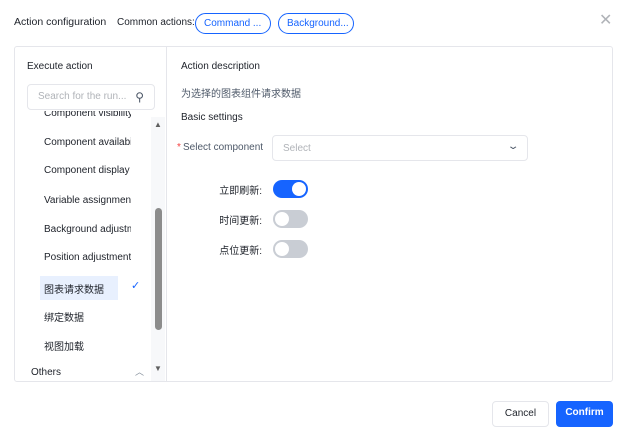 This screenshot has width=627, height=438. Describe the element at coordinates (290, 249) in the screenshot. I see `point-update-toggle` at that location.